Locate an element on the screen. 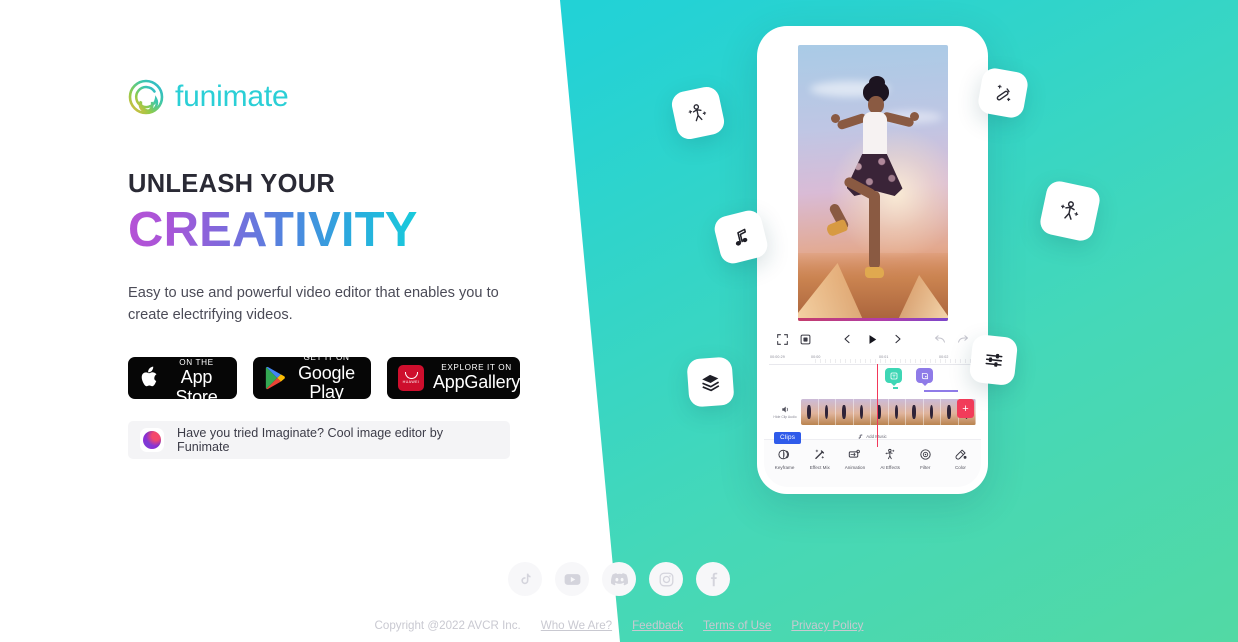 This screenshot has height=642, width=1238. headline-line-2: CREATIVITY is located at coordinates (273, 230).